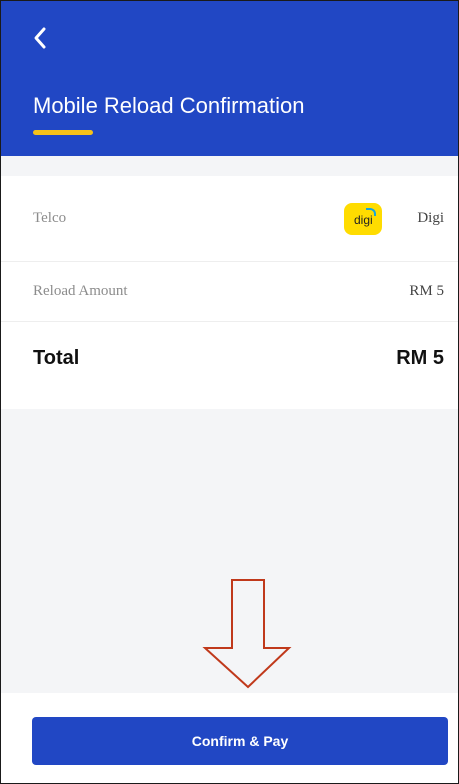 The width and height of the screenshot is (459, 784). What do you see at coordinates (363, 218) in the screenshot?
I see `digi-logo: digi` at bounding box center [363, 218].